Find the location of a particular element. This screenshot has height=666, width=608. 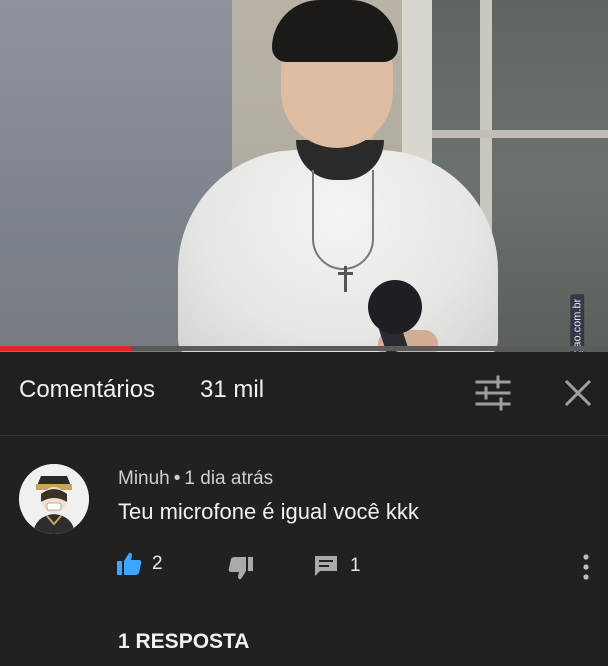

avatar is located at coordinates (54, 499).